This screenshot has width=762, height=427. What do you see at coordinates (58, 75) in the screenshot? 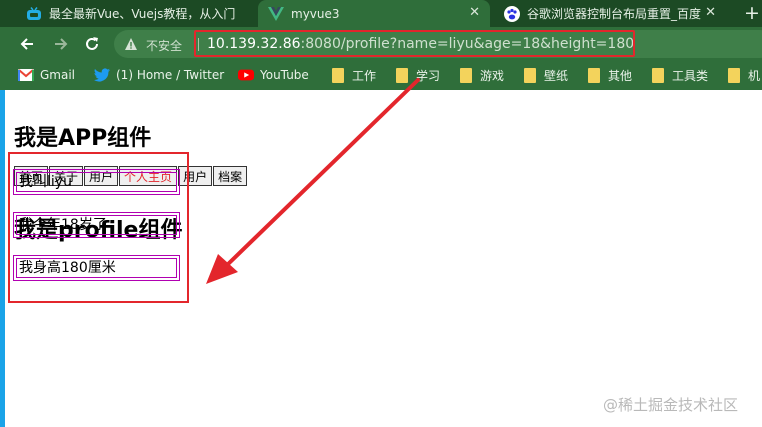
I see `bookmark-label: Gmail` at bounding box center [58, 75].